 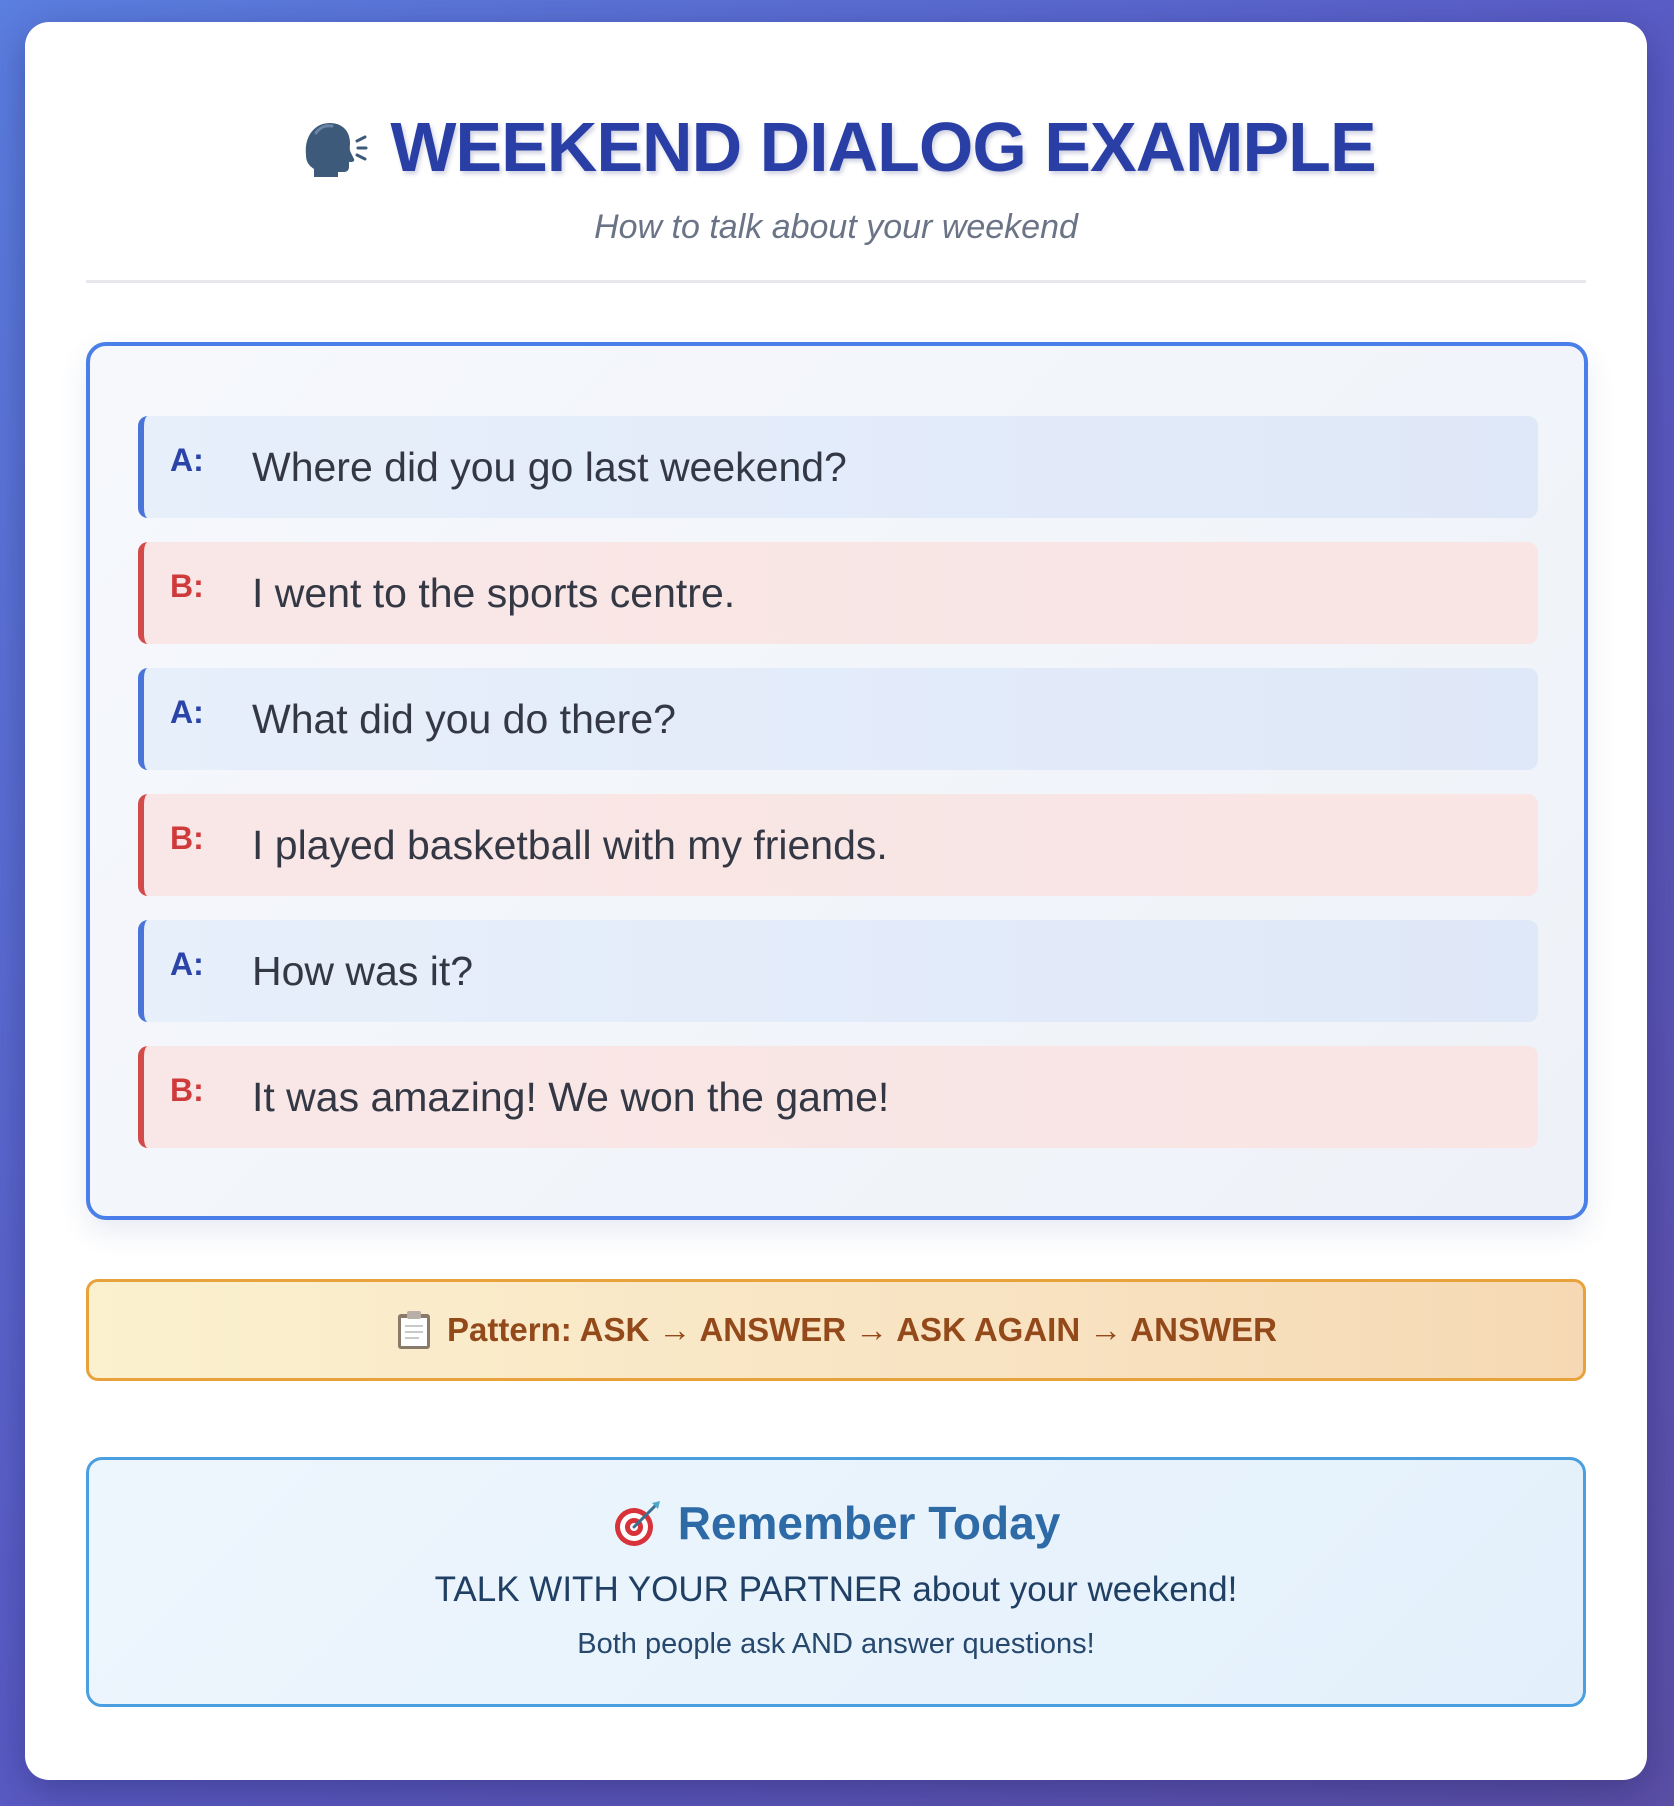 I want to click on dialog-text: It was amazing! We won the game!, so click(x=571, y=1097).